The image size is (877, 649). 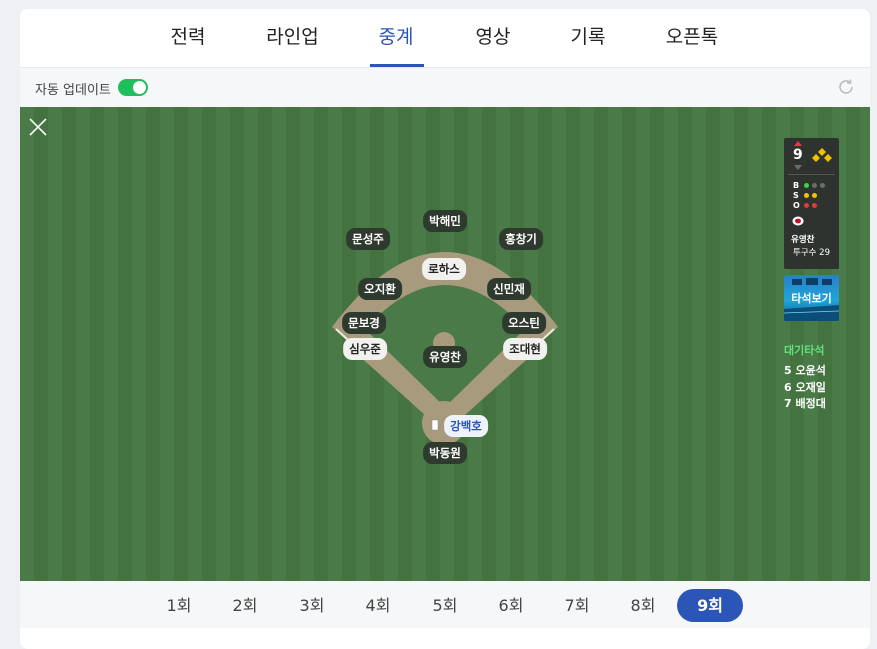 I want to click on tab-video: 영상, so click(x=493, y=38).